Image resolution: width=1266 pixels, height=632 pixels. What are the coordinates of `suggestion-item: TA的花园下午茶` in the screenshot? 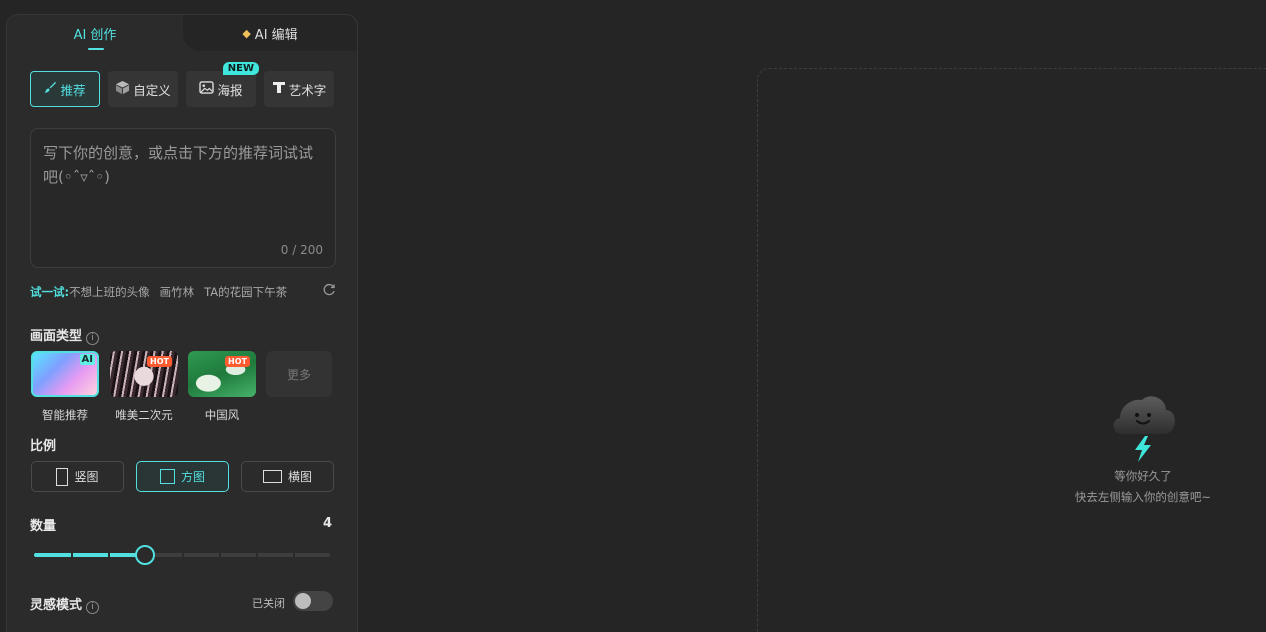 It's located at (245, 292).